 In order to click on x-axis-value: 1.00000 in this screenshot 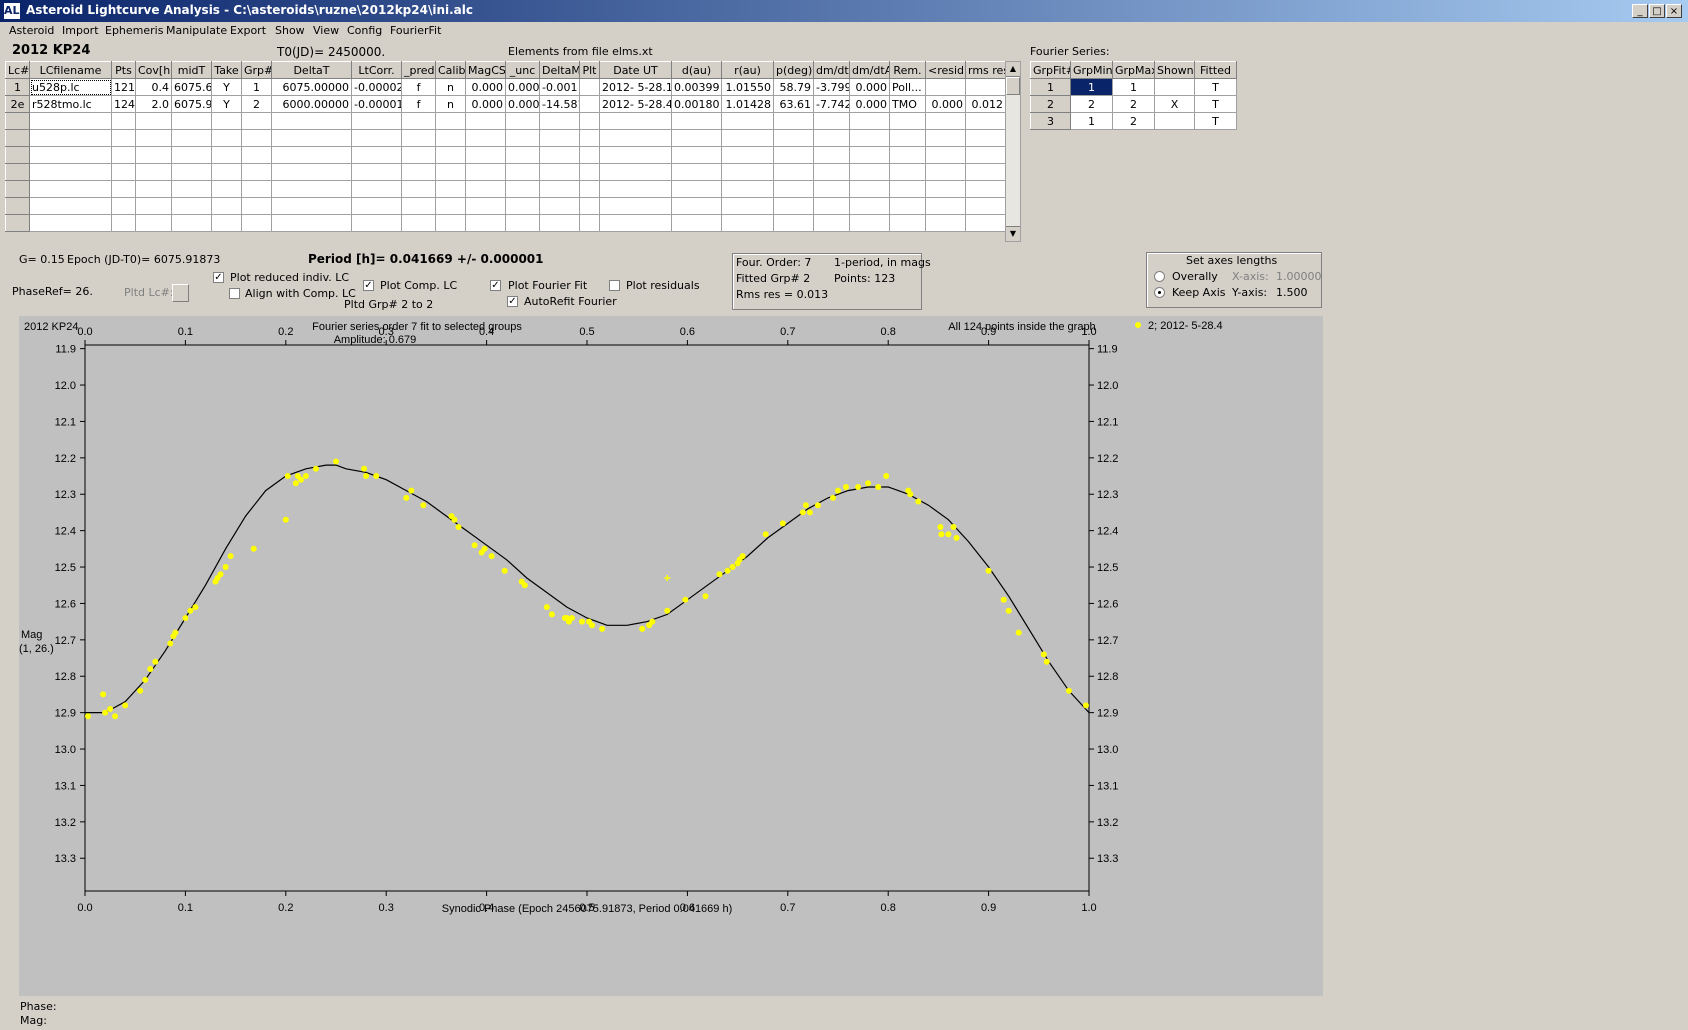, I will do `click(1299, 276)`.